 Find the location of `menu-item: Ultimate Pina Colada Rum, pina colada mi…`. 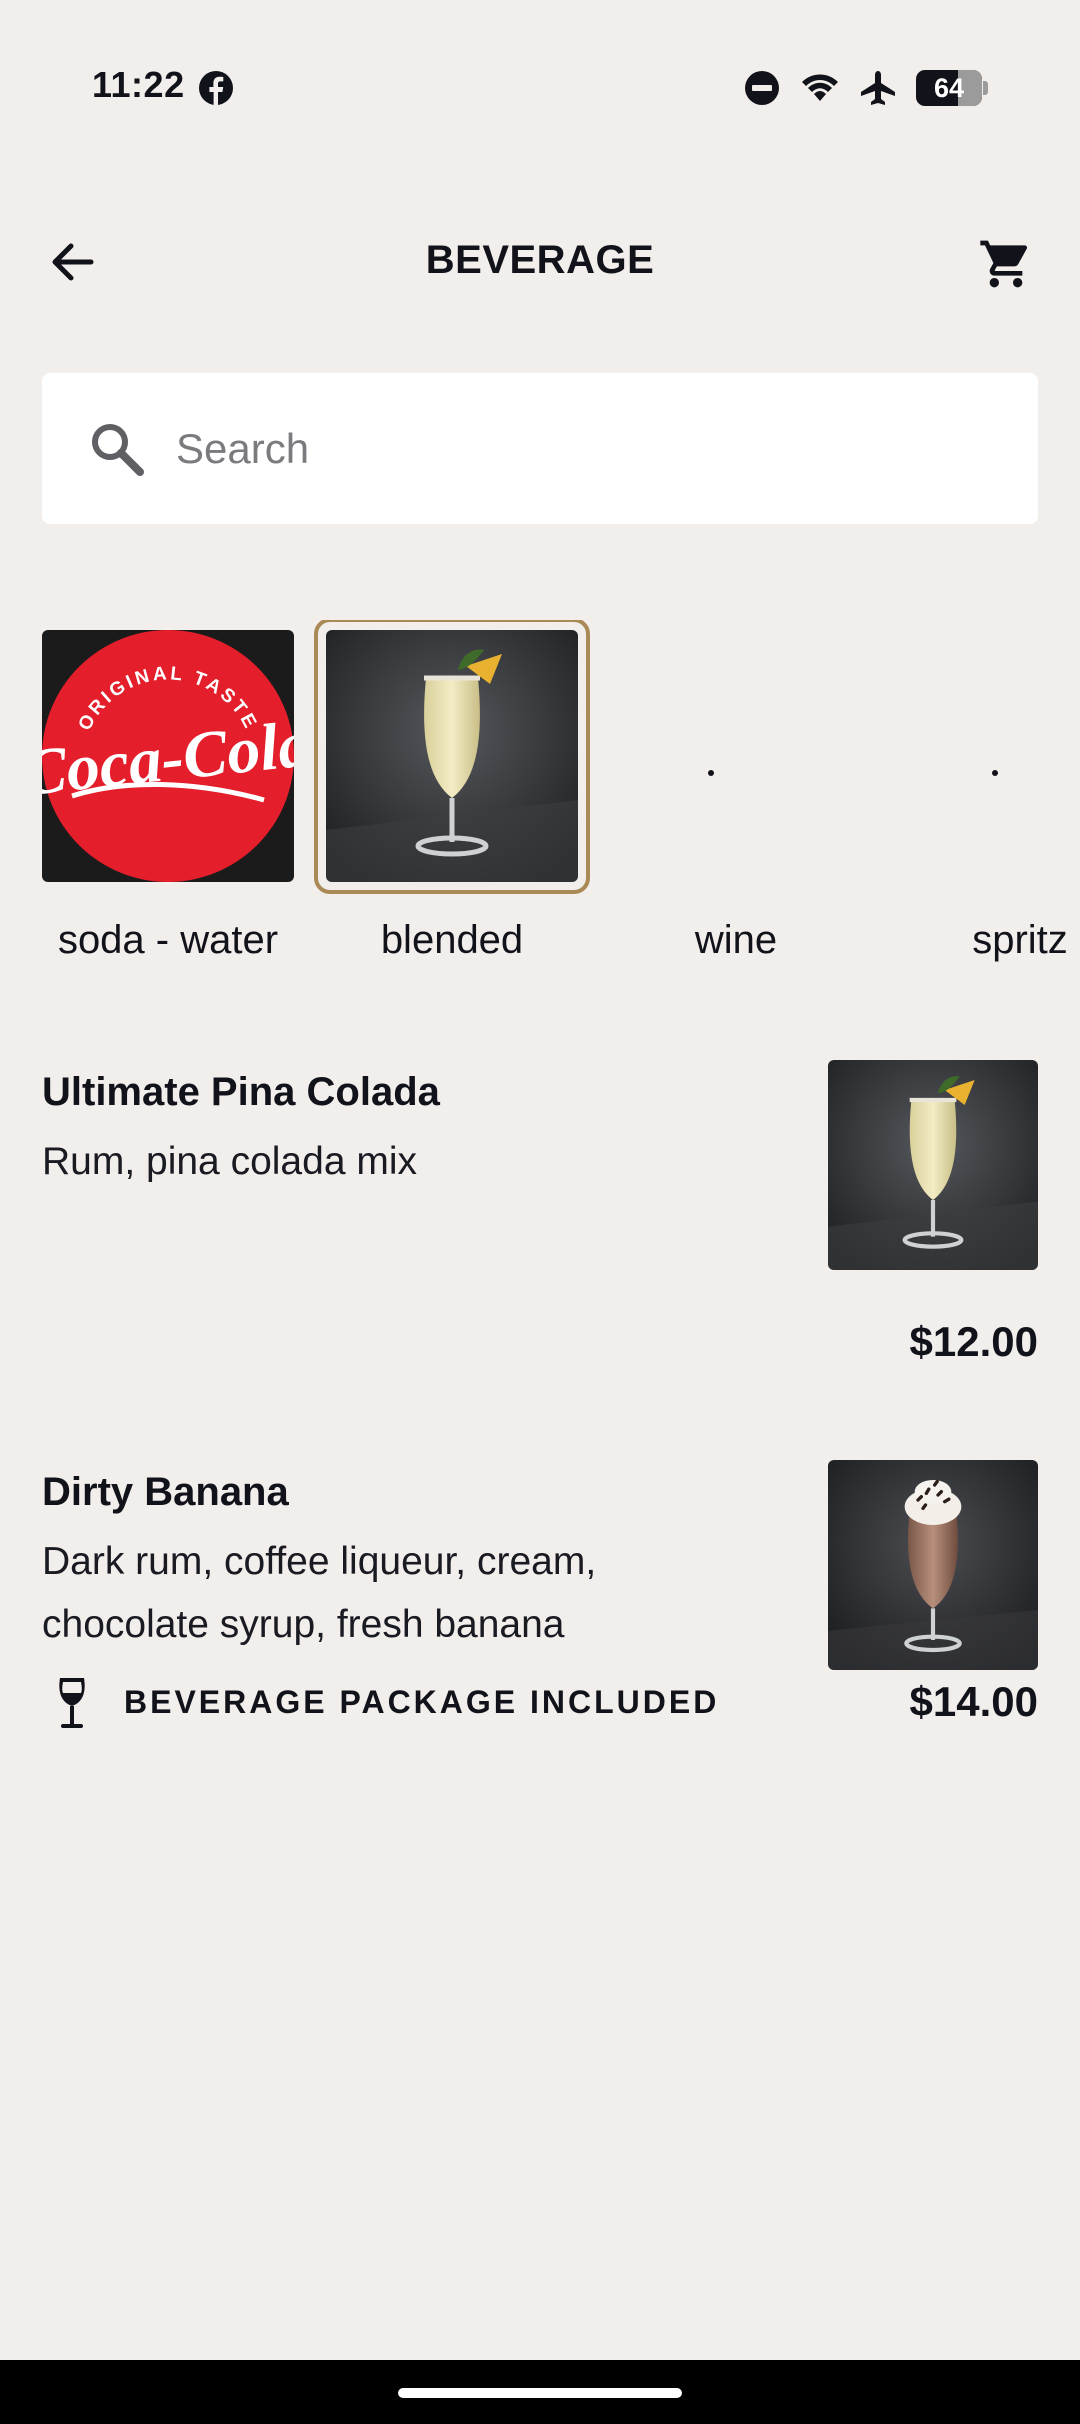

menu-item: Ultimate Pina Colada Rum, pina colada mi… is located at coordinates (540, 1210).